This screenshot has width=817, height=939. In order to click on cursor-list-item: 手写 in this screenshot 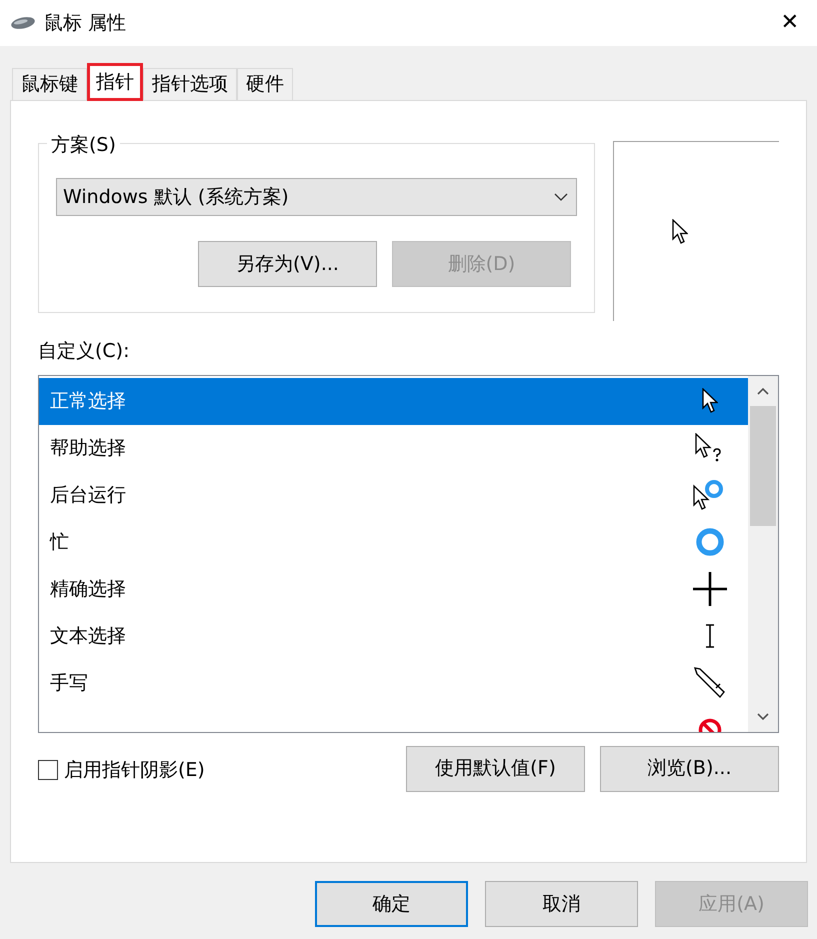, I will do `click(393, 683)`.